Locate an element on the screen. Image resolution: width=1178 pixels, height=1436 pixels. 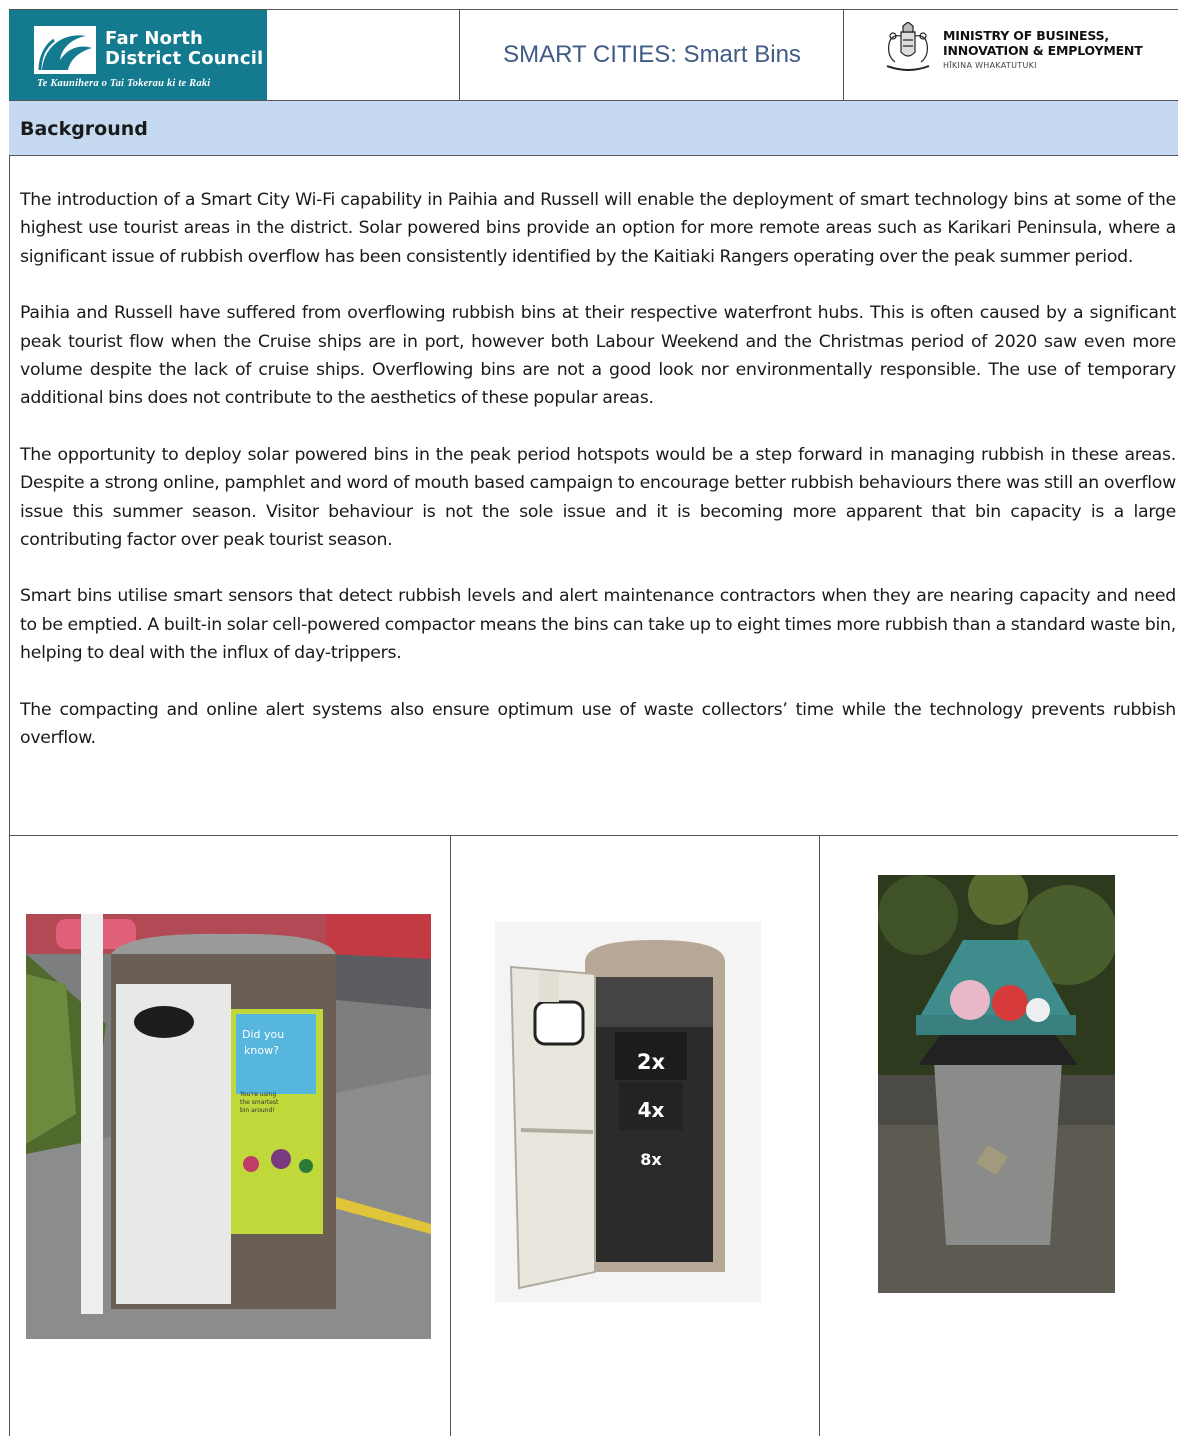
compactor-bin-illustration: 2x 4x 8x is located at coordinates (628, 1112).